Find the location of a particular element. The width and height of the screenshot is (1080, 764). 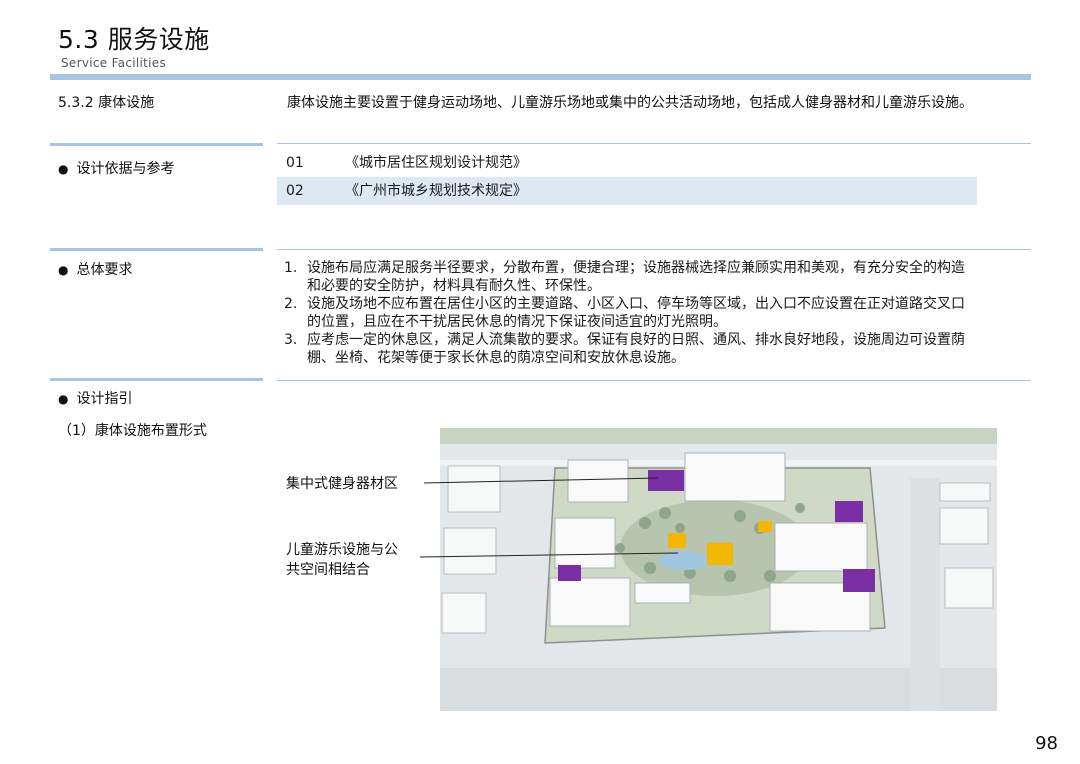

page-number: 98 is located at coordinates (1046, 743).